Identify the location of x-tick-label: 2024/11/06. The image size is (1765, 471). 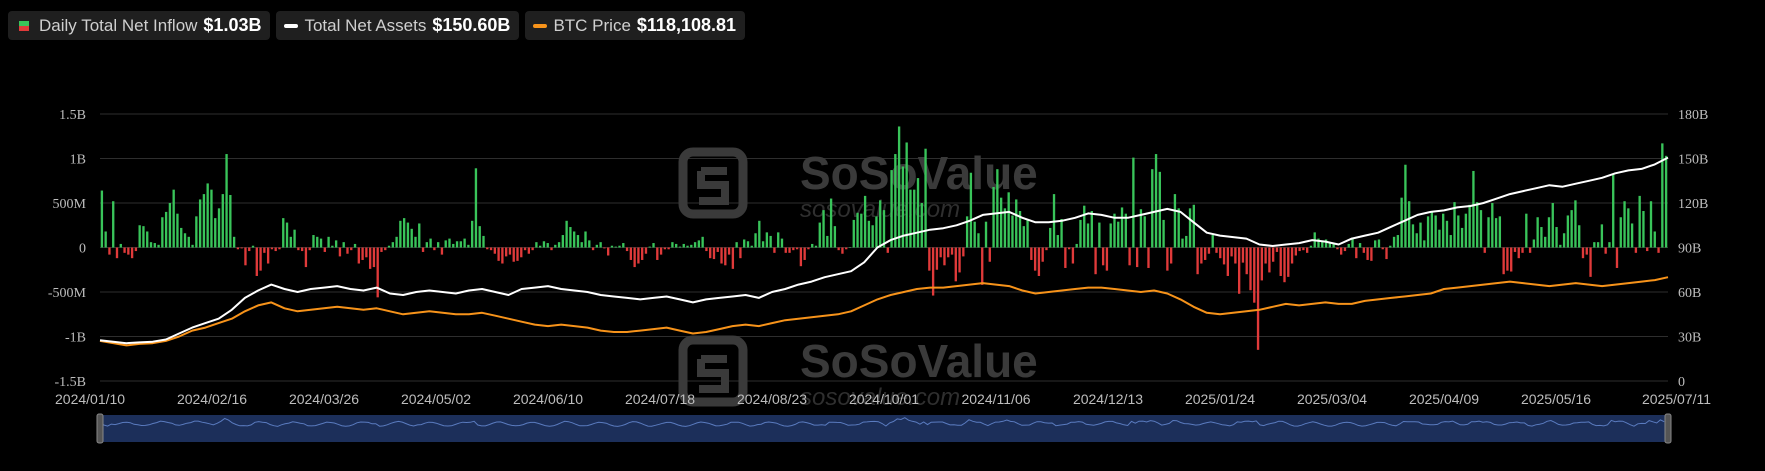
(995, 399).